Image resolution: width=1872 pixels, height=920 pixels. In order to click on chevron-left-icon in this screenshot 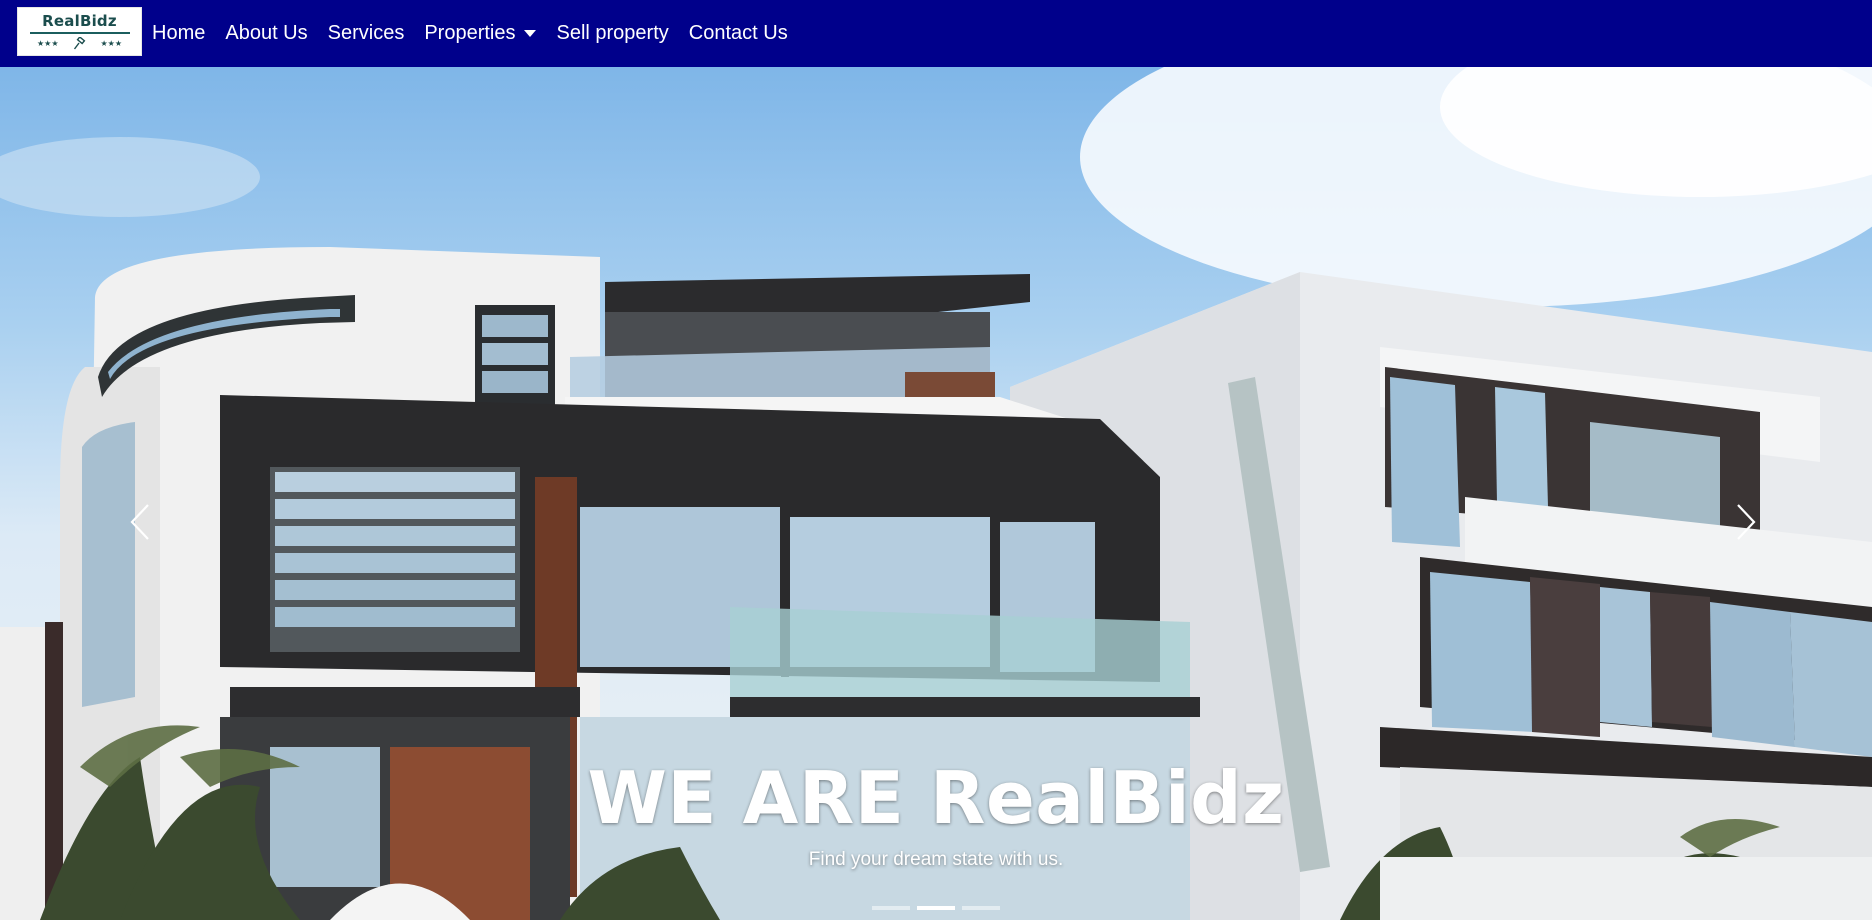, I will do `click(139, 522)`.